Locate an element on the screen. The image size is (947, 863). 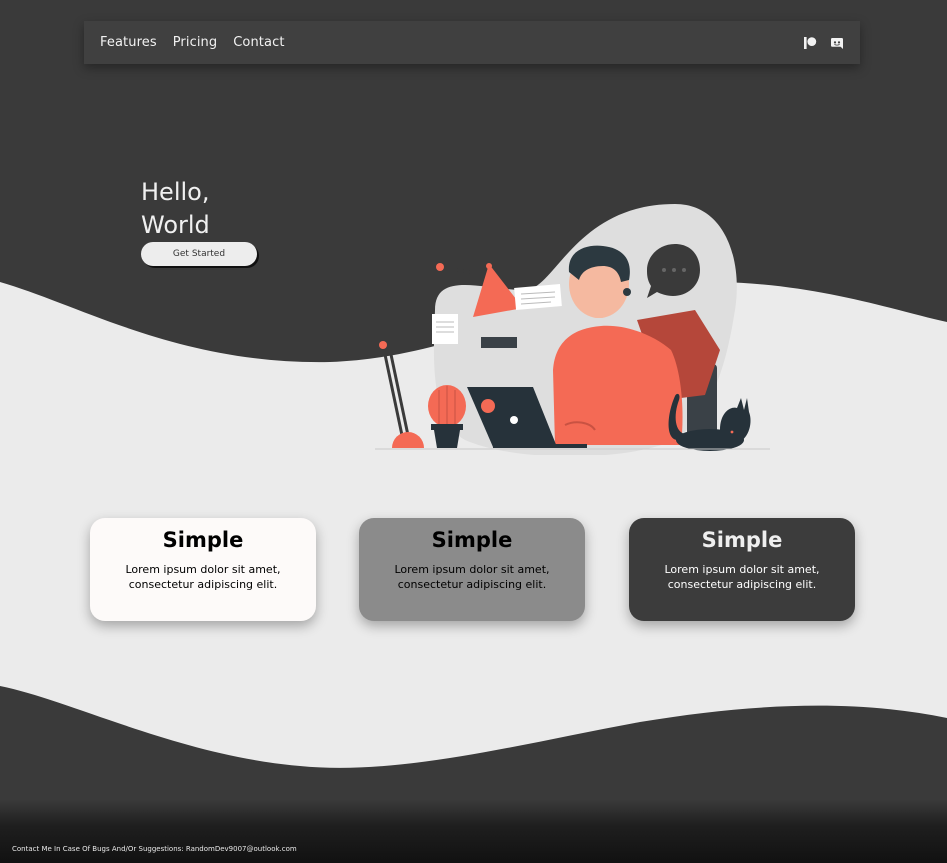
nav-link-features: Features is located at coordinates (128, 42).